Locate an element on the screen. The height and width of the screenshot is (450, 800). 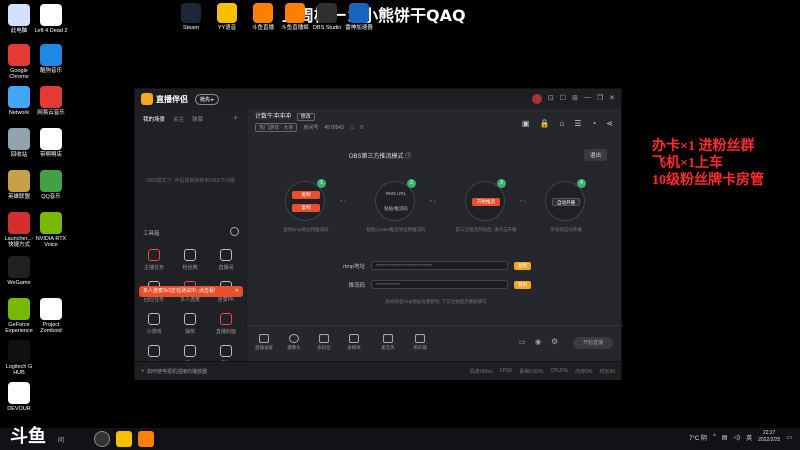
stream-key-field: ************** is located at coordinates (439, 284).